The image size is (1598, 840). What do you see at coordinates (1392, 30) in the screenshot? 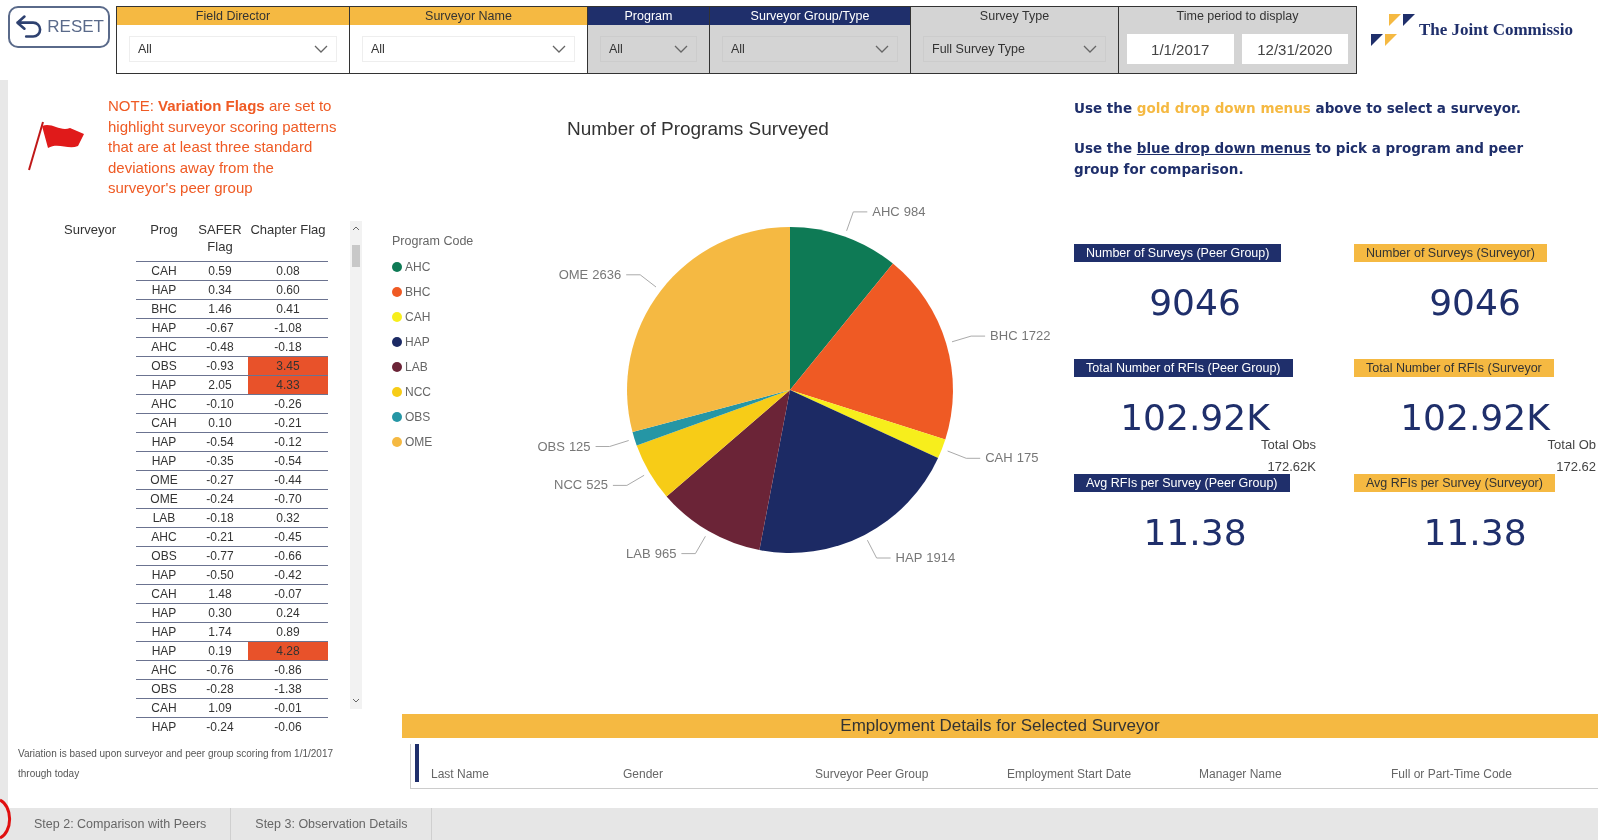
I see `logo-icon` at bounding box center [1392, 30].